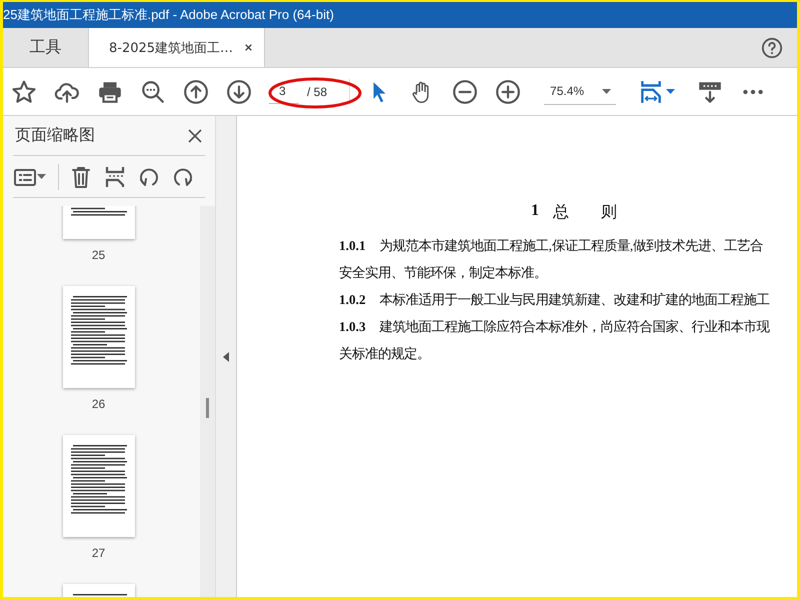  What do you see at coordinates (115, 176) in the screenshot?
I see `page-extract-icon` at bounding box center [115, 176].